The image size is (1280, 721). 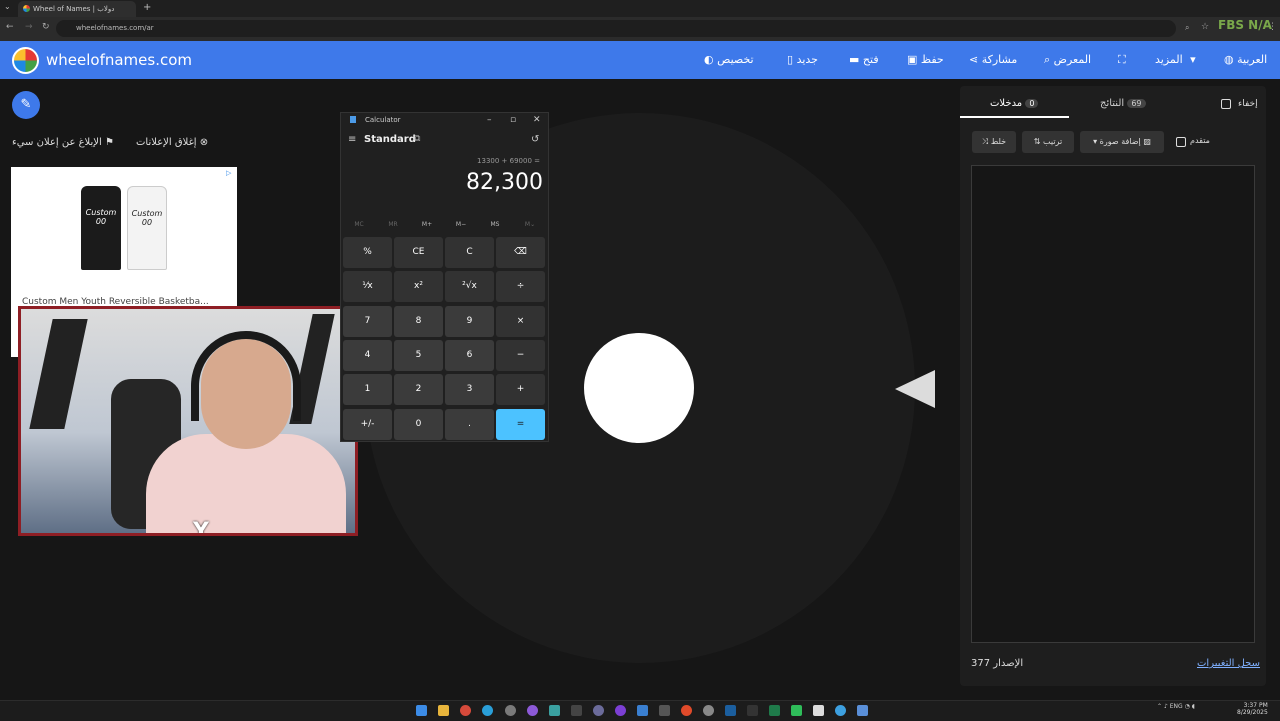 What do you see at coordinates (352, 139) in the screenshot?
I see `hamburger-menu-icon: ≡` at bounding box center [352, 139].